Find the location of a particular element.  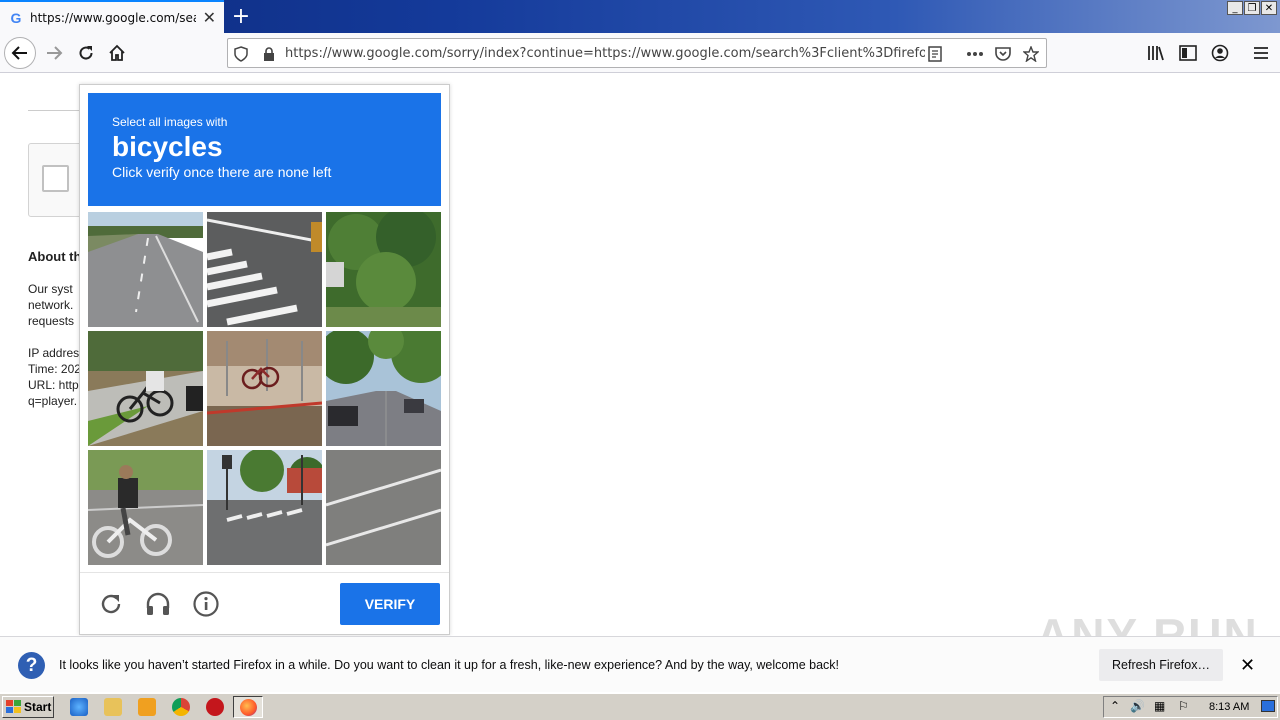

about-line: network. is located at coordinates (51, 305).